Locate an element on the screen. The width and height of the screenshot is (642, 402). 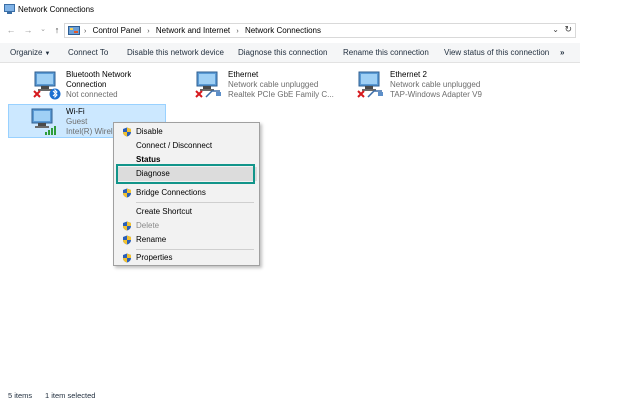
organize-button: Organize ▼ is located at coordinates (30, 52).